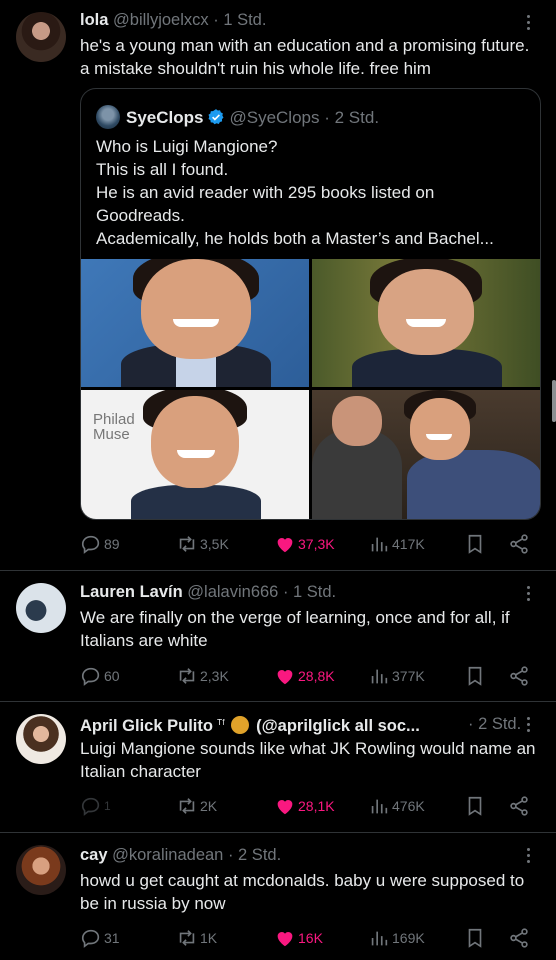 The height and width of the screenshot is (960, 556). Describe the element at coordinates (316, 806) in the screenshot. I see `like-count: 28,1K` at that location.